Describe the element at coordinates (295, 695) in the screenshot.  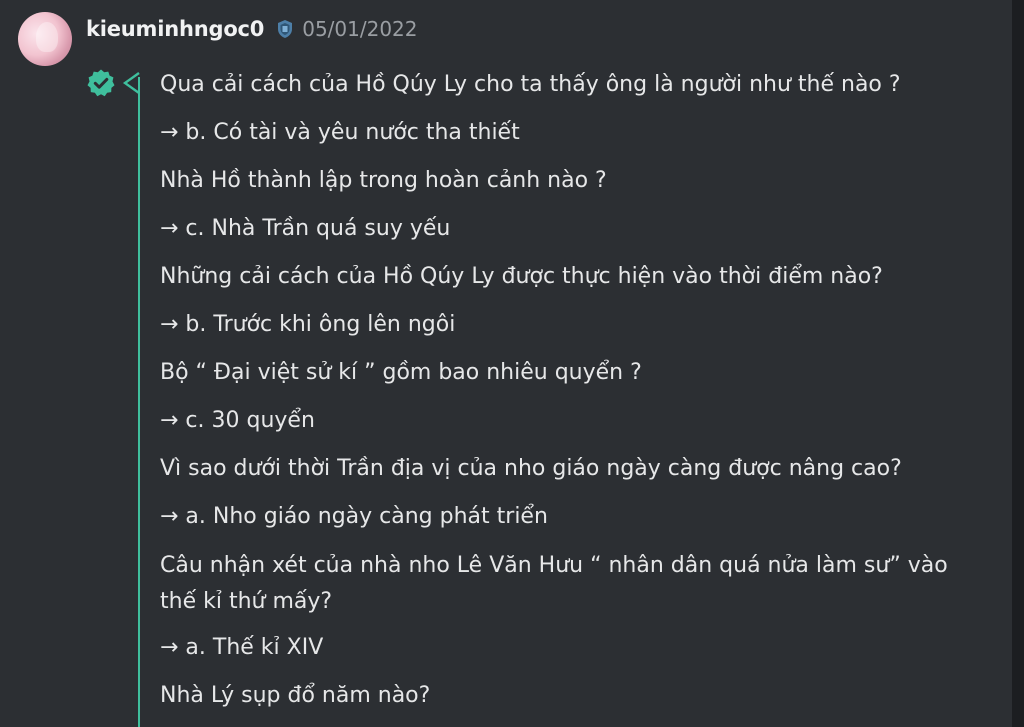
I see `question-line: Nhà Lý sụp đổ năm nào?` at that location.